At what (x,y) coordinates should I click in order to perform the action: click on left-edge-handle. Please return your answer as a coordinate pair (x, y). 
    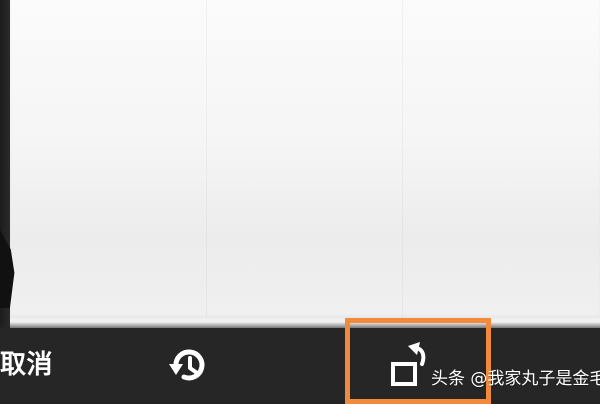
    Looking at the image, I should click on (5, 164).